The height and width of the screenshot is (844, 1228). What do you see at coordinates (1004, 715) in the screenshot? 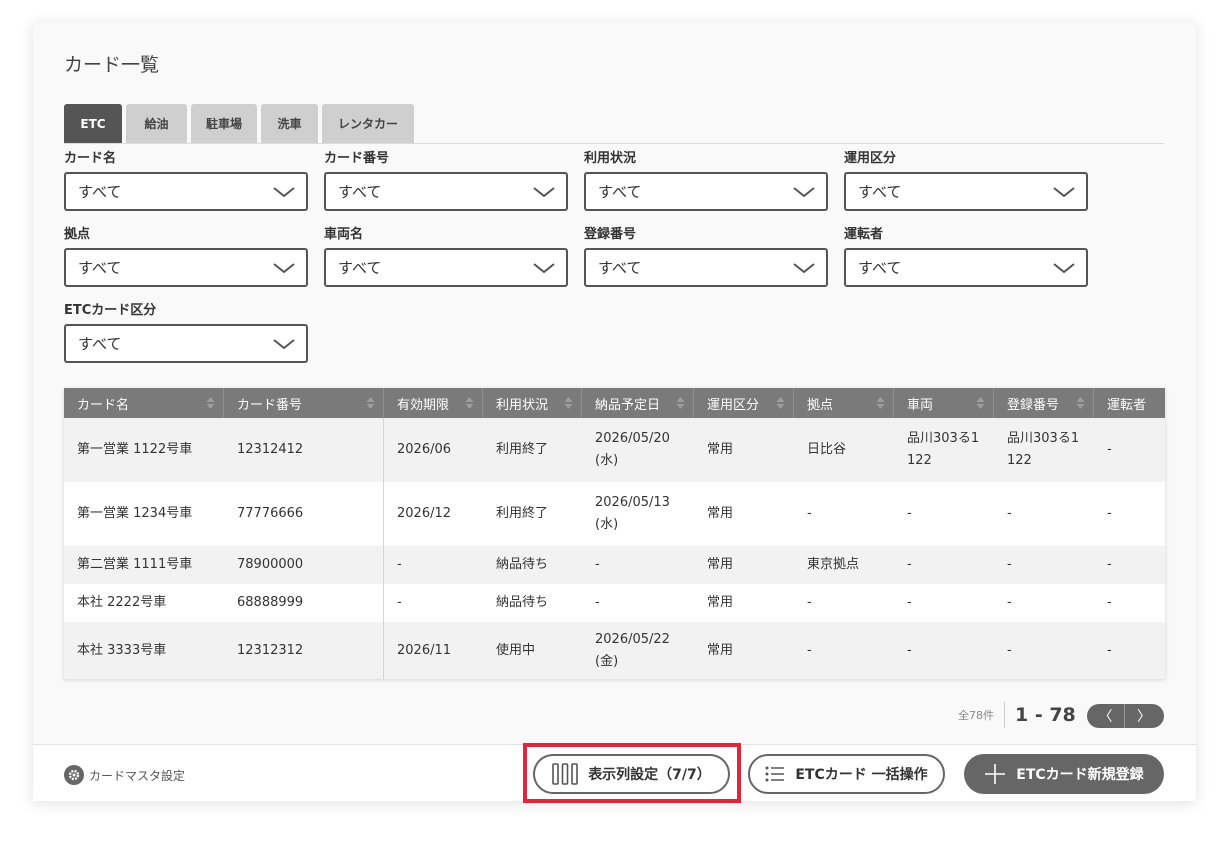
I see `pagination-divider` at bounding box center [1004, 715].